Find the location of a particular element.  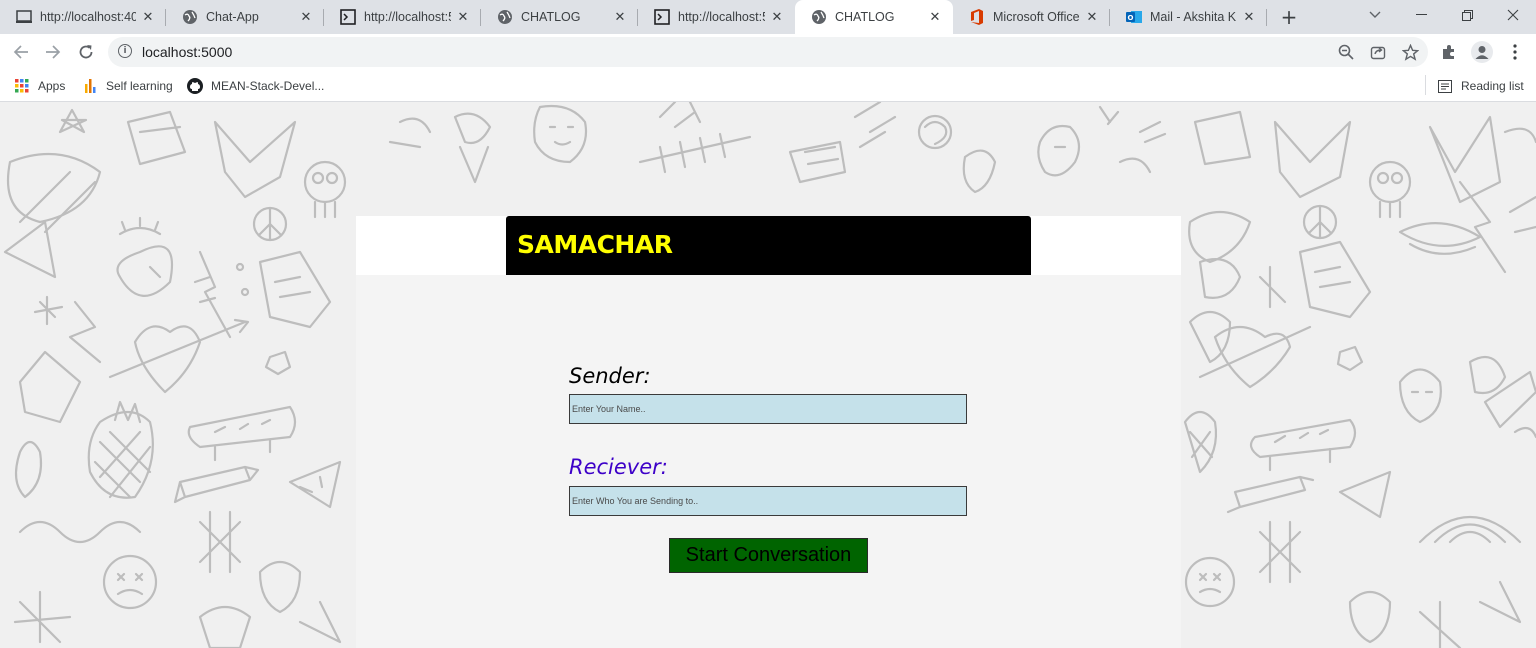

reading-list-icon is located at coordinates (1445, 86).